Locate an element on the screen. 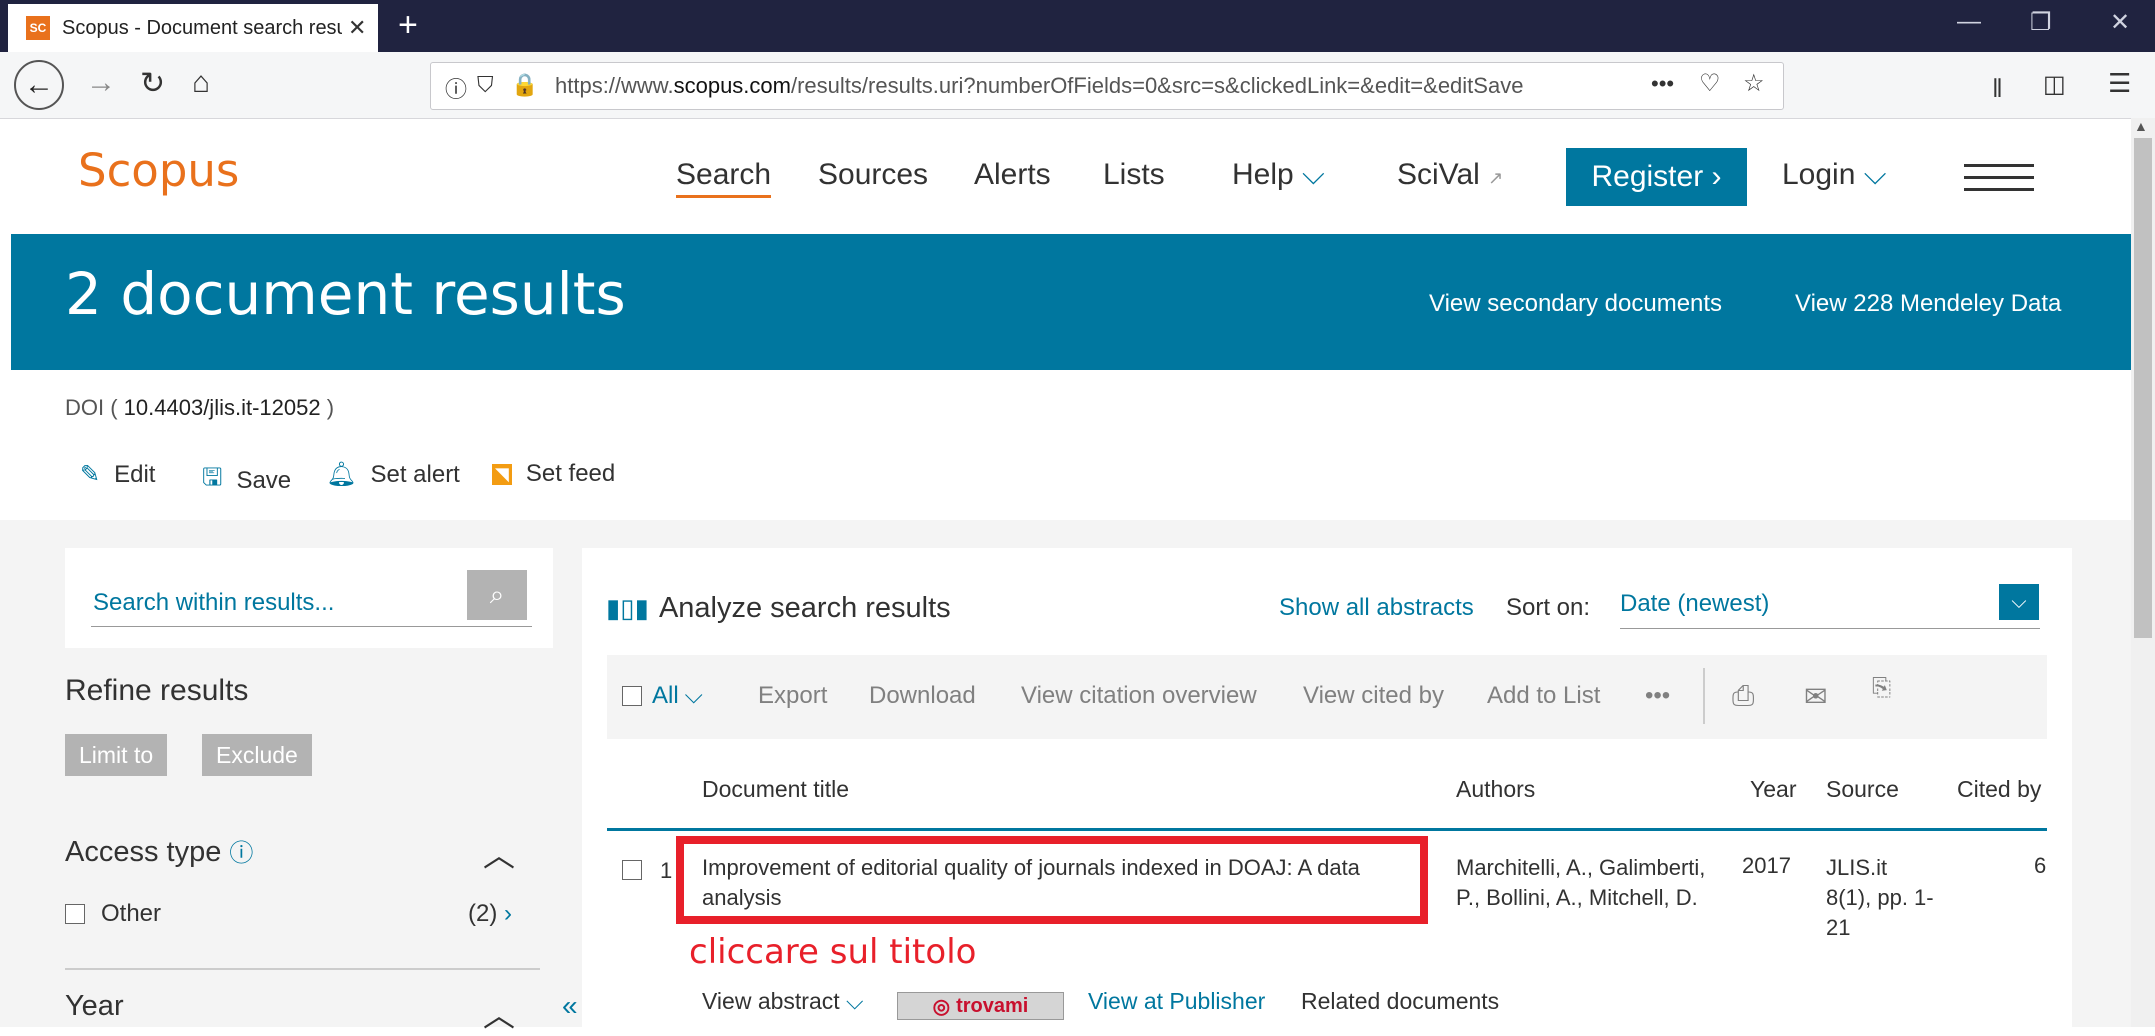 This screenshot has width=2155, height=1036. email-icon: ✉ is located at coordinates (1815, 696).